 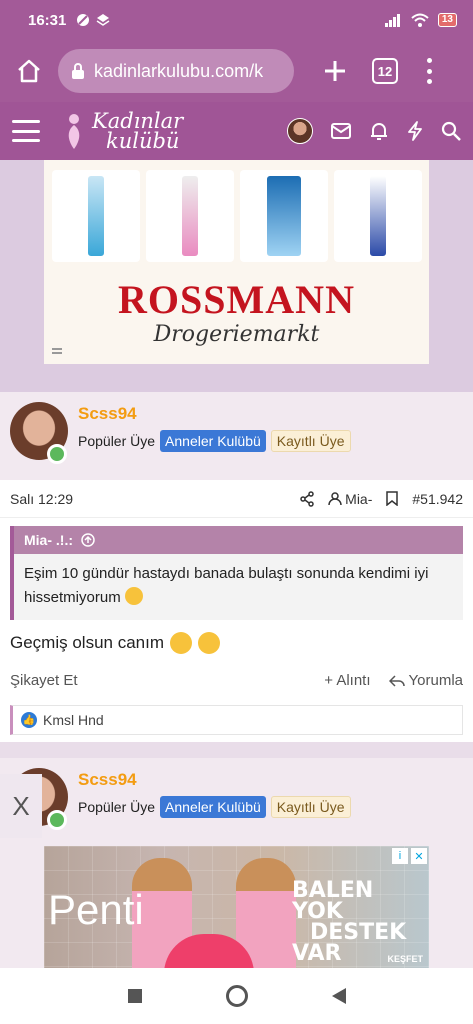 I want to click on lightning-icon, so click(x=415, y=131).